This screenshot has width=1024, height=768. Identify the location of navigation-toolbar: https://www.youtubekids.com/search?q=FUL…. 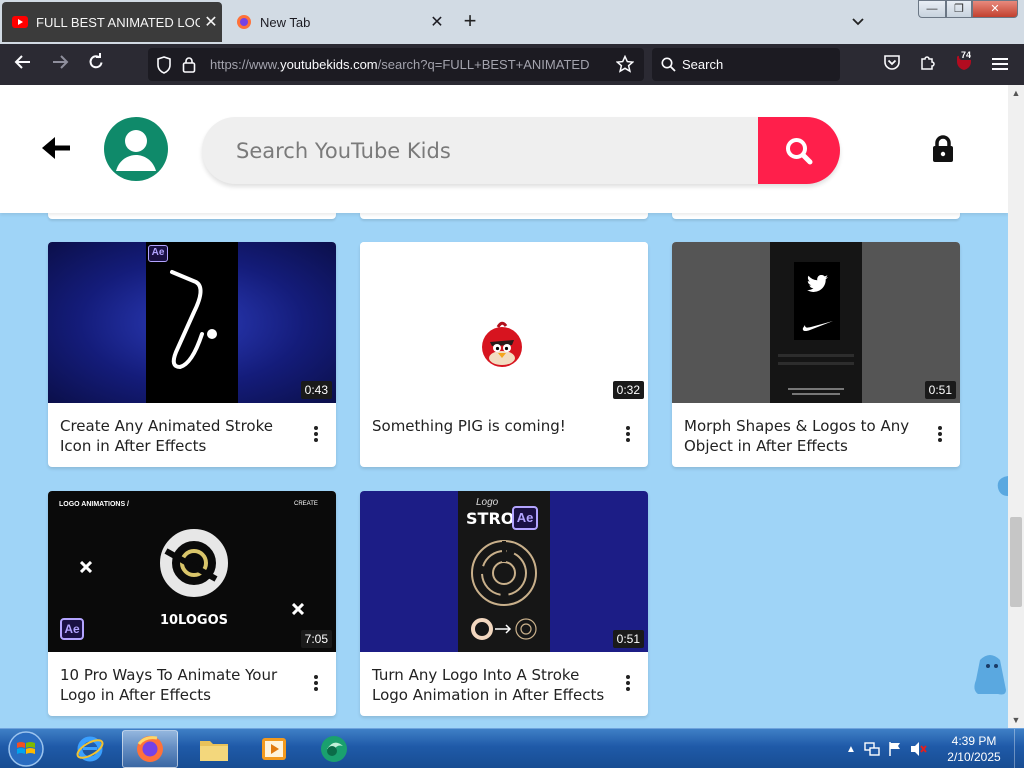
(512, 64).